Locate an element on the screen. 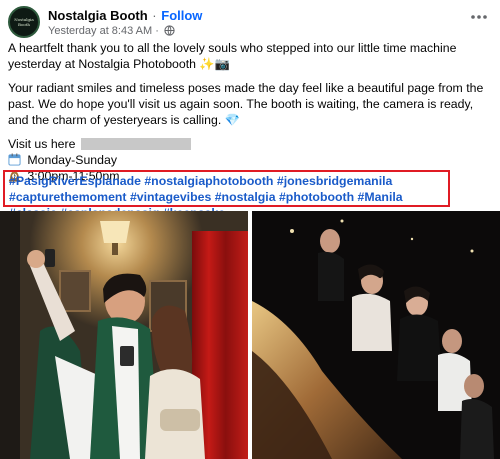 This screenshot has height=459, width=500. hashtag: #capturethemoment is located at coordinates (68, 197).